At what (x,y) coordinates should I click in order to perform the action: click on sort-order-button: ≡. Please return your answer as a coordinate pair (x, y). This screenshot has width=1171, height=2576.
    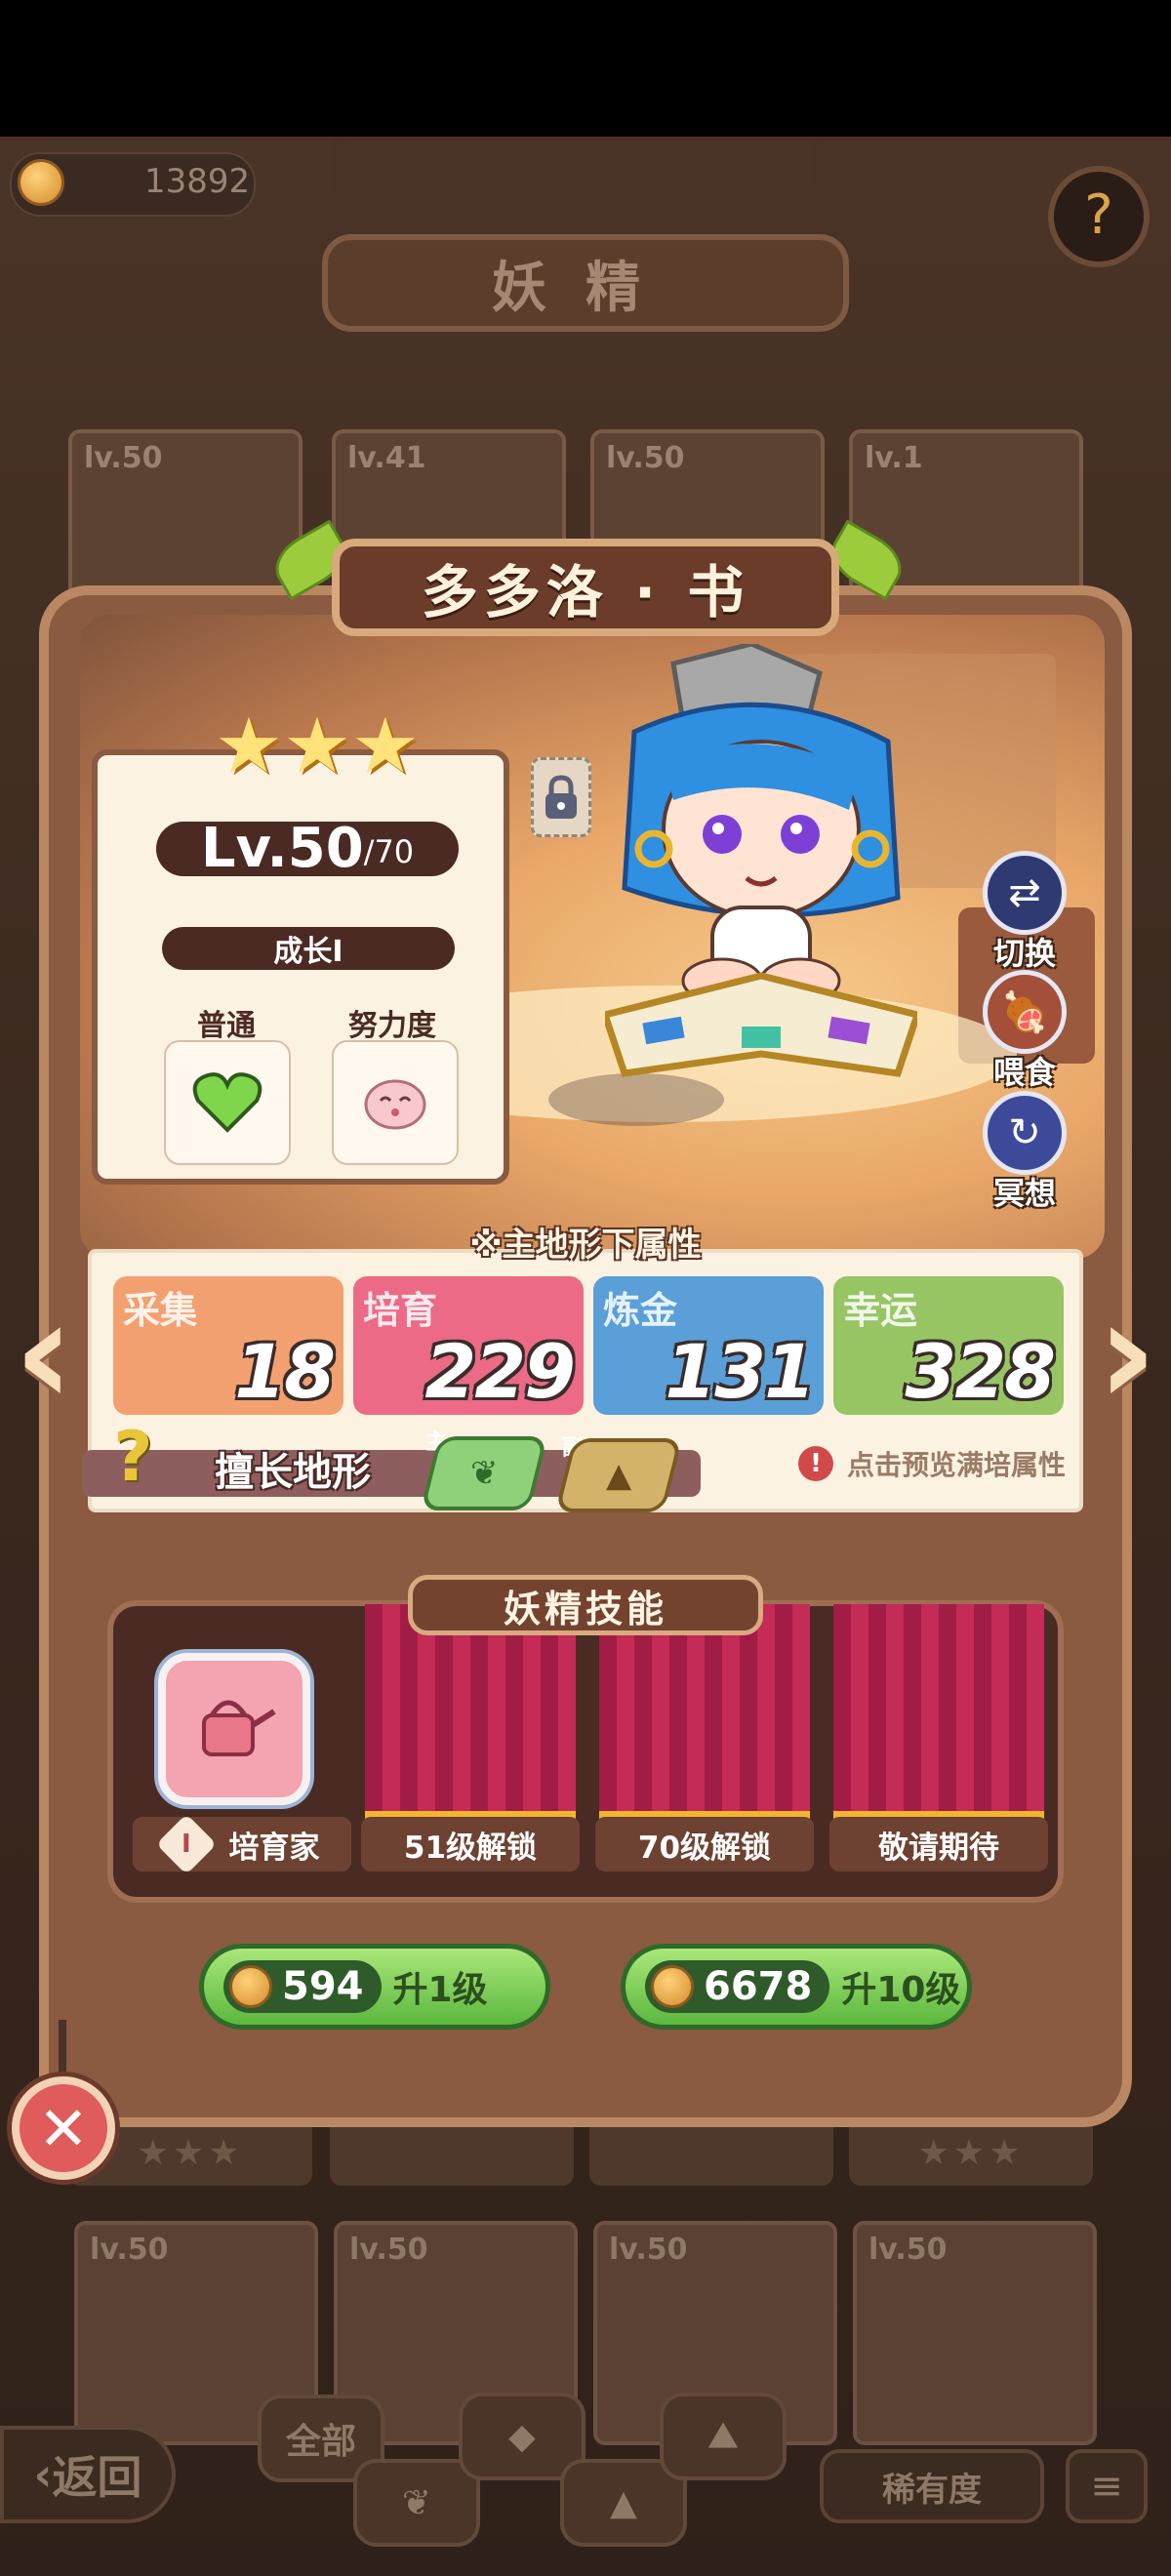
    Looking at the image, I should click on (1107, 2486).